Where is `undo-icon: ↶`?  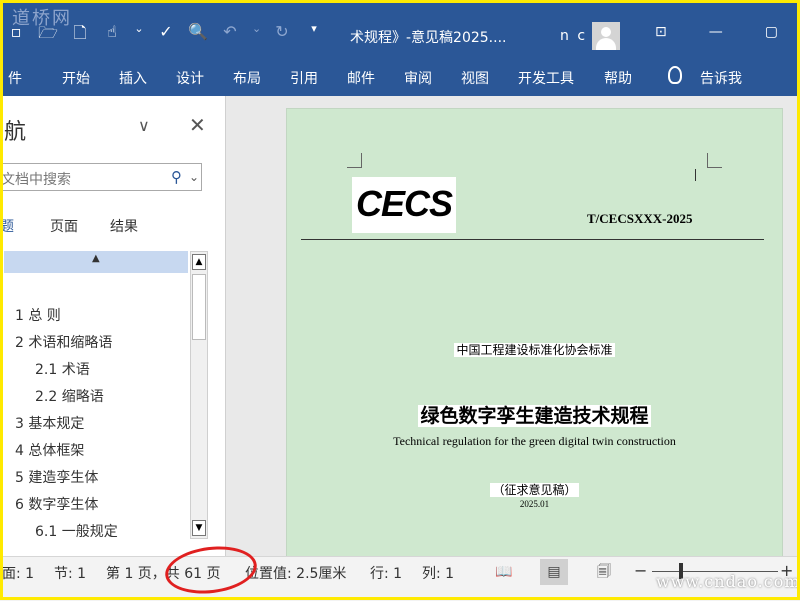
undo-icon: ↶ is located at coordinates (230, 35).